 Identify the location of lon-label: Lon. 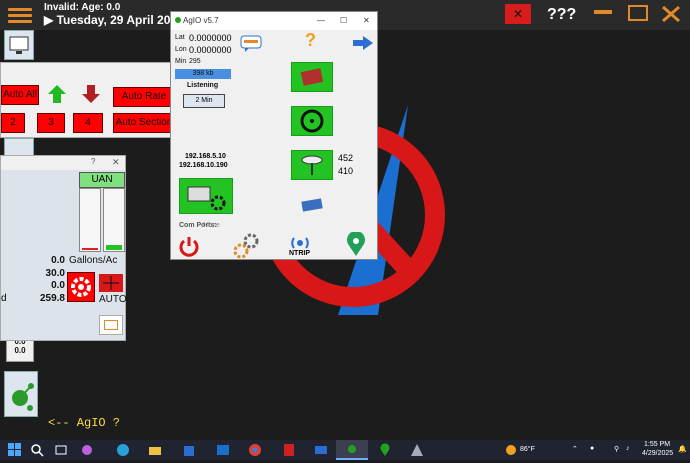
(181, 49).